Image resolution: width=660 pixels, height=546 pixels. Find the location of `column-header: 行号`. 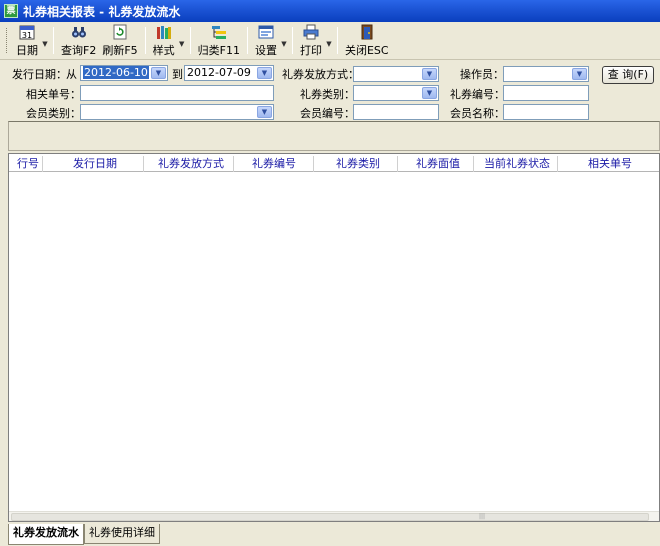

column-header: 行号 is located at coordinates (26, 164).